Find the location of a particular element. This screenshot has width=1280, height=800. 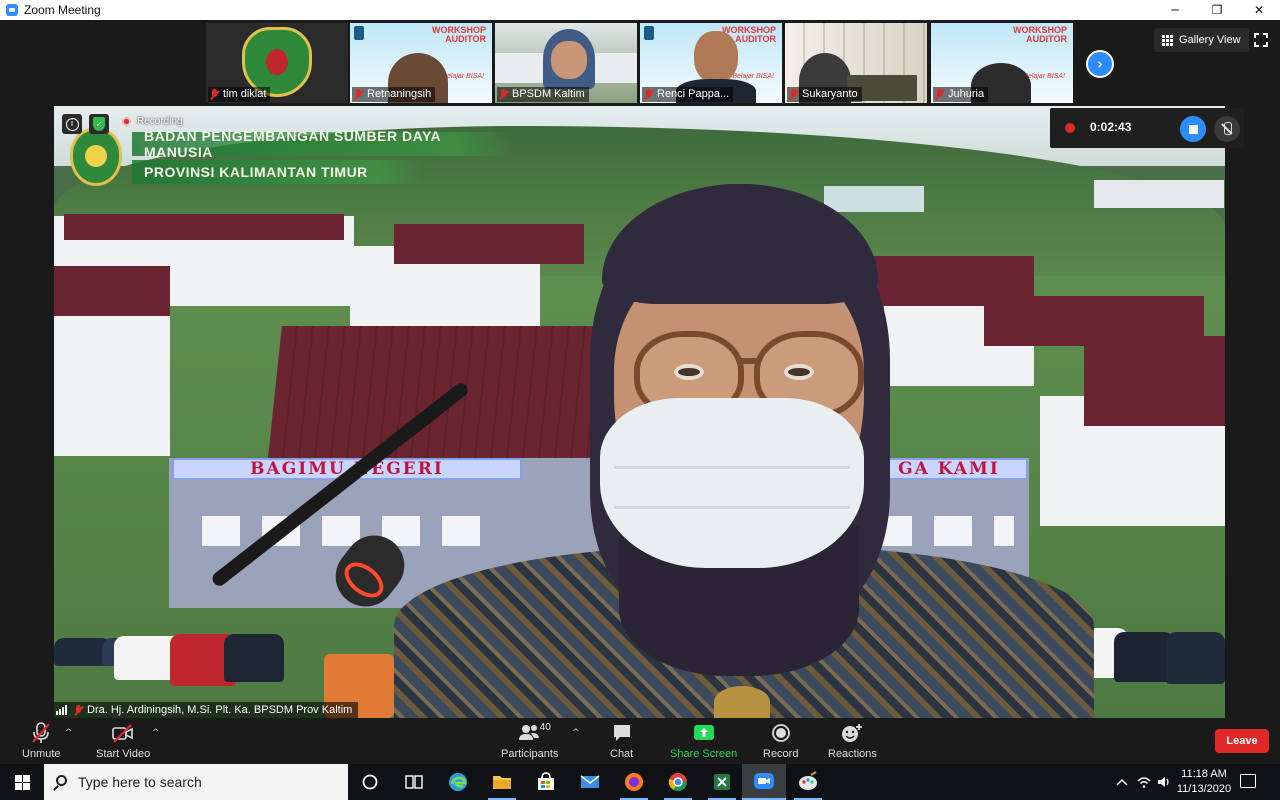

start-video-label: Start Video is located at coordinates (123, 754).